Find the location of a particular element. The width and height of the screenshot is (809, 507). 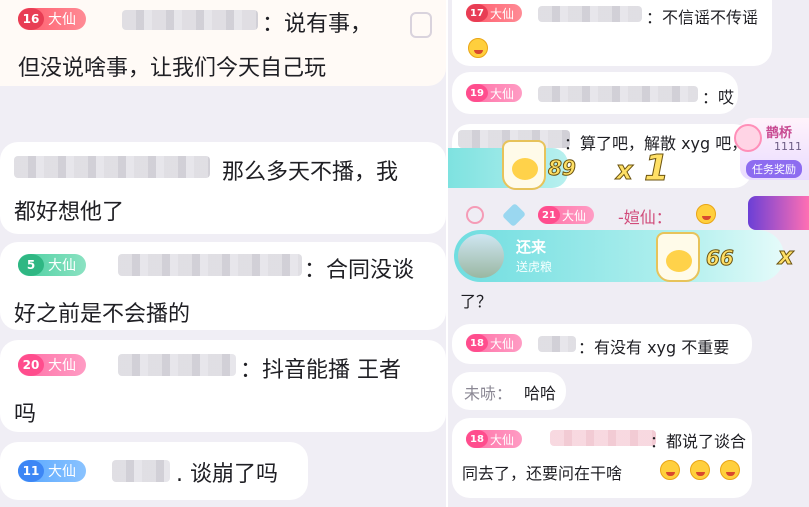

message-text: ：不信谣不传谣 is located at coordinates (702, 17).